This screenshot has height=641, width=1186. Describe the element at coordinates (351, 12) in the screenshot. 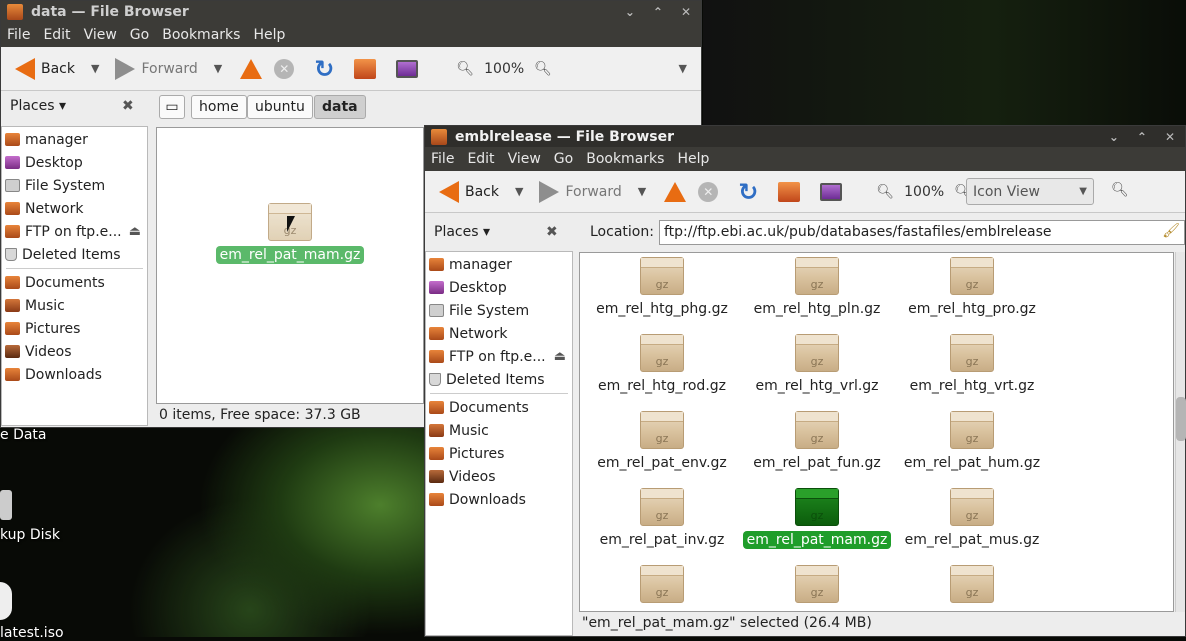

I see `title-bar: data — File Browser ⌄ ⌃ ✕` at that location.